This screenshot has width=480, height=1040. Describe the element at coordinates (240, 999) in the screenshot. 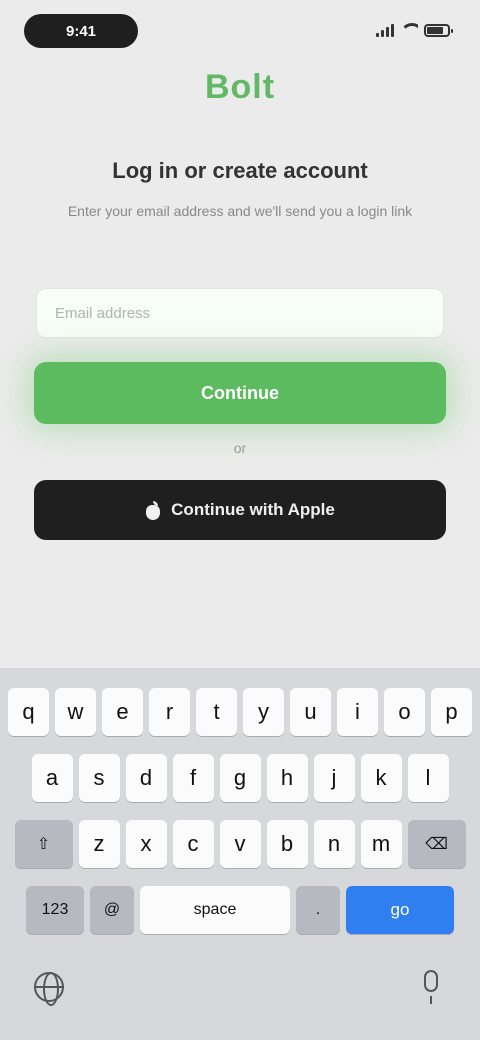

I see `keyboard-bottom-bar` at that location.